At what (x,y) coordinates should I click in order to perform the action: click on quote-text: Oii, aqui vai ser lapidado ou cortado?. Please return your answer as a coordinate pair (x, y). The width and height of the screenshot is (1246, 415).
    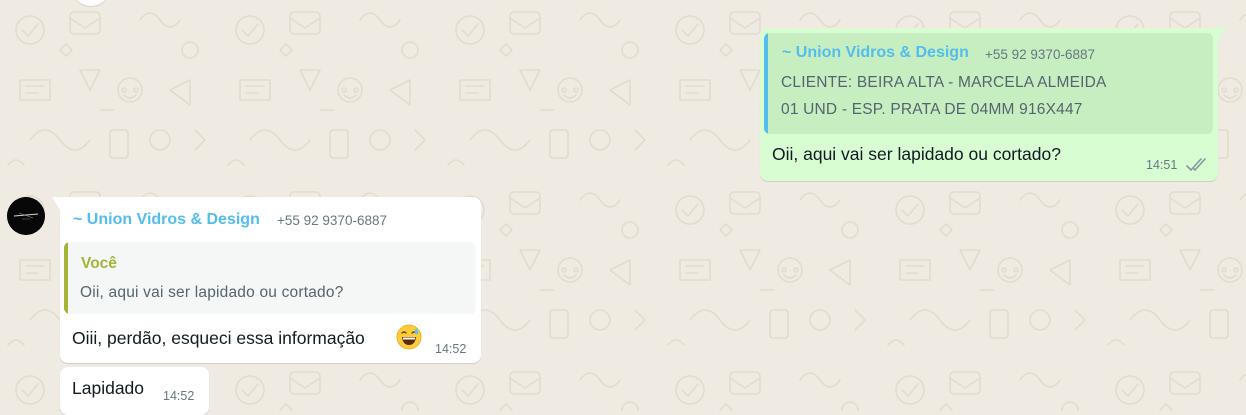
    Looking at the image, I should click on (212, 292).